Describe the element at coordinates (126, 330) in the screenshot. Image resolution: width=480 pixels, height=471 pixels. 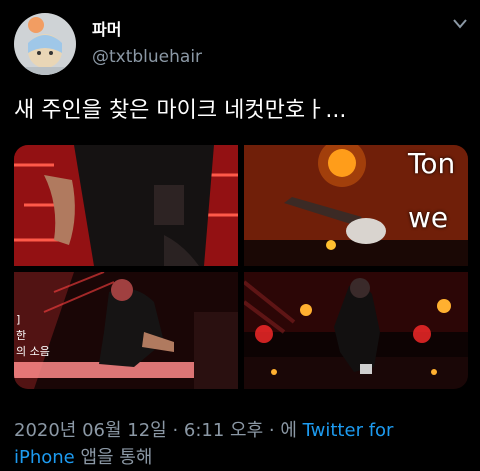
I see `media-photo-3: ] 한 의 소음` at that location.